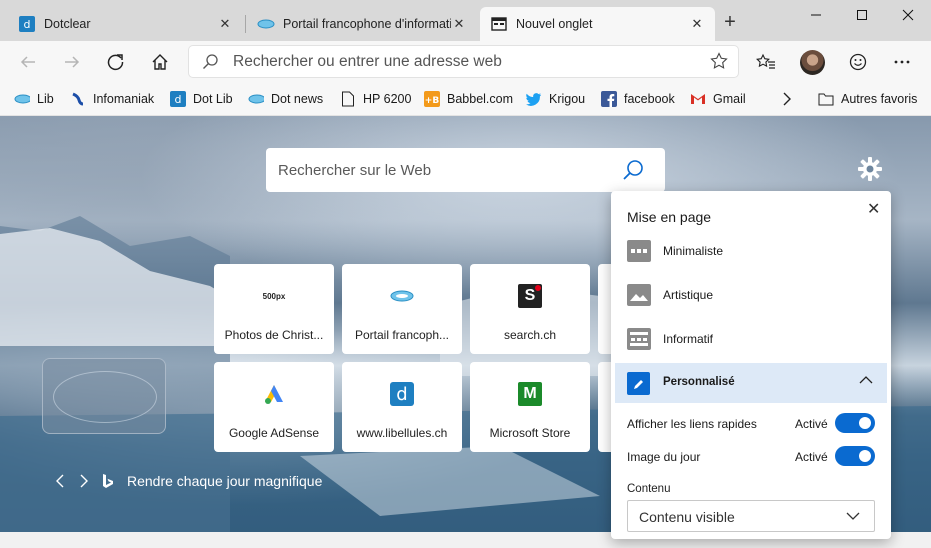 The height and width of the screenshot is (548, 931). What do you see at coordinates (530, 394) in the screenshot?
I see `microsoft-store-icon: M` at bounding box center [530, 394].